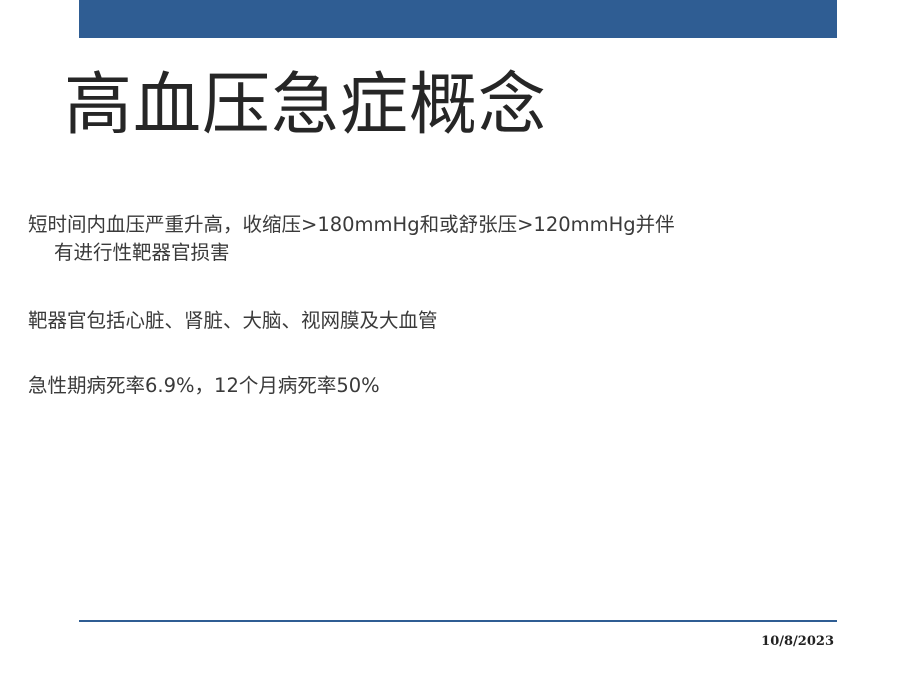  I want to click on bullet-item: 靶器官包括心脏、肾脏、大脑、视网膜及大血管, so click(233, 321).